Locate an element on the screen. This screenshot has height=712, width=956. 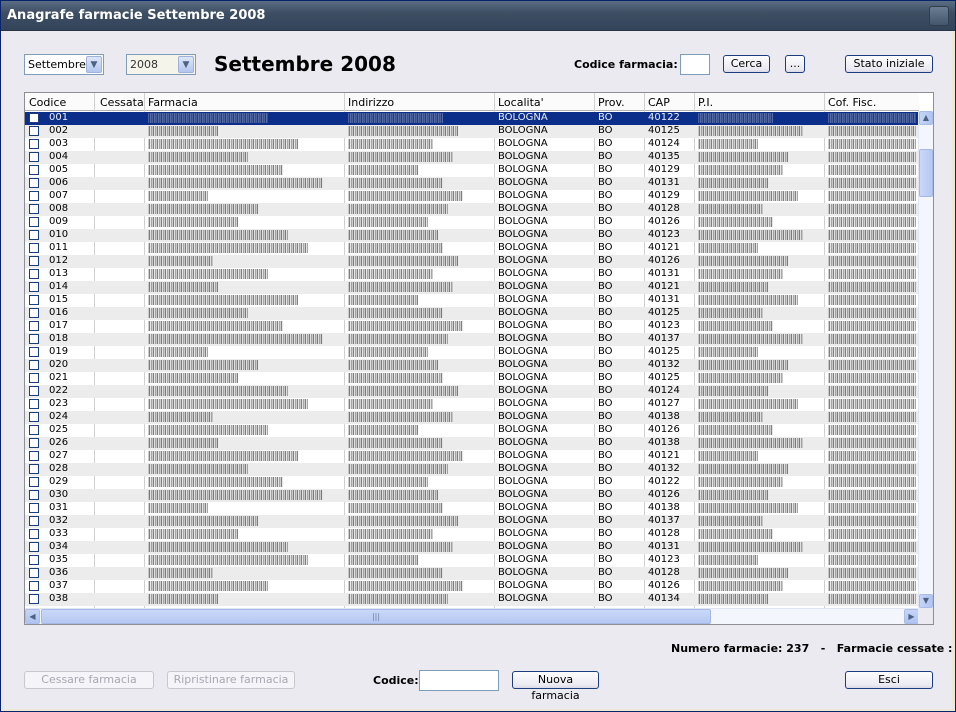
table-row: 032 BOLOGNA BO 40137 is located at coordinates (472, 521).